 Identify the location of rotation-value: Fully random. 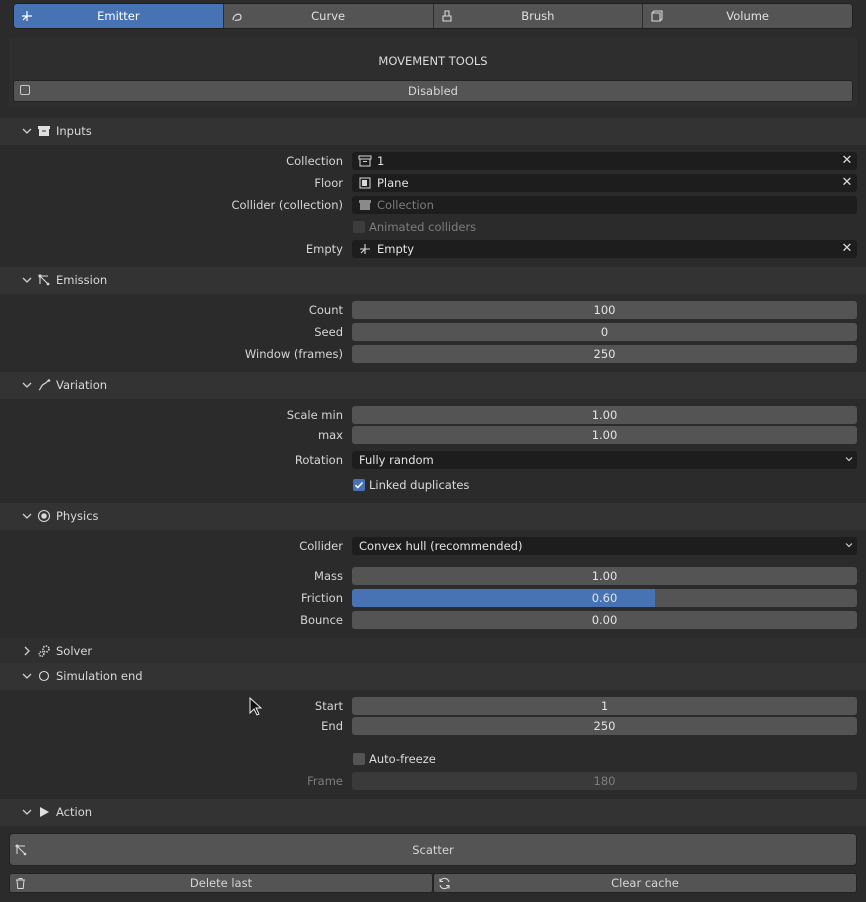
(396, 460).